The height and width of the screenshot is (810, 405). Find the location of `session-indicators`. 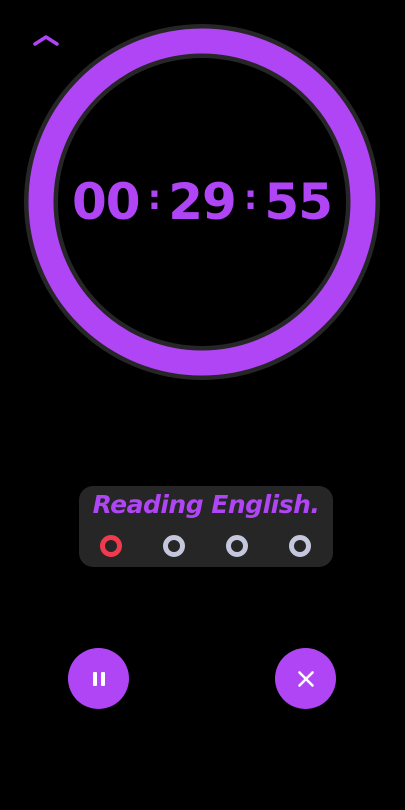

session-indicators is located at coordinates (206, 526).